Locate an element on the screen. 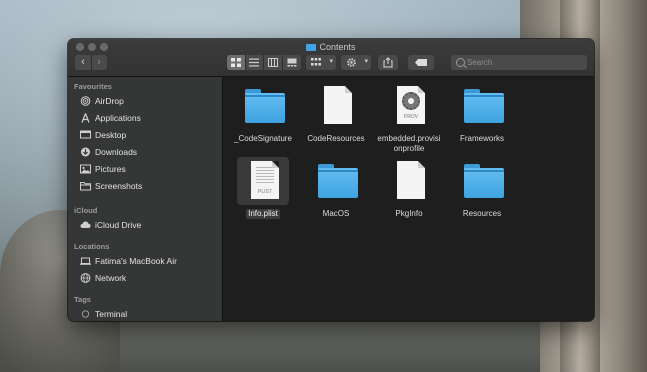  file-name: Info.plist is located at coordinates (263, 214).